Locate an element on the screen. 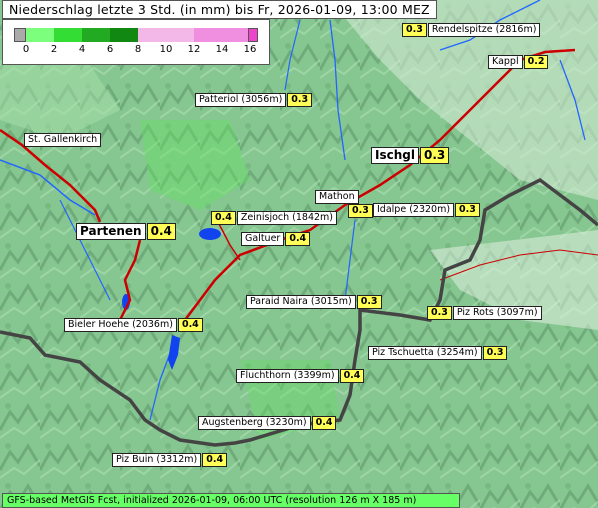 The image size is (598, 508). legend-tick: 12 is located at coordinates (194, 49).